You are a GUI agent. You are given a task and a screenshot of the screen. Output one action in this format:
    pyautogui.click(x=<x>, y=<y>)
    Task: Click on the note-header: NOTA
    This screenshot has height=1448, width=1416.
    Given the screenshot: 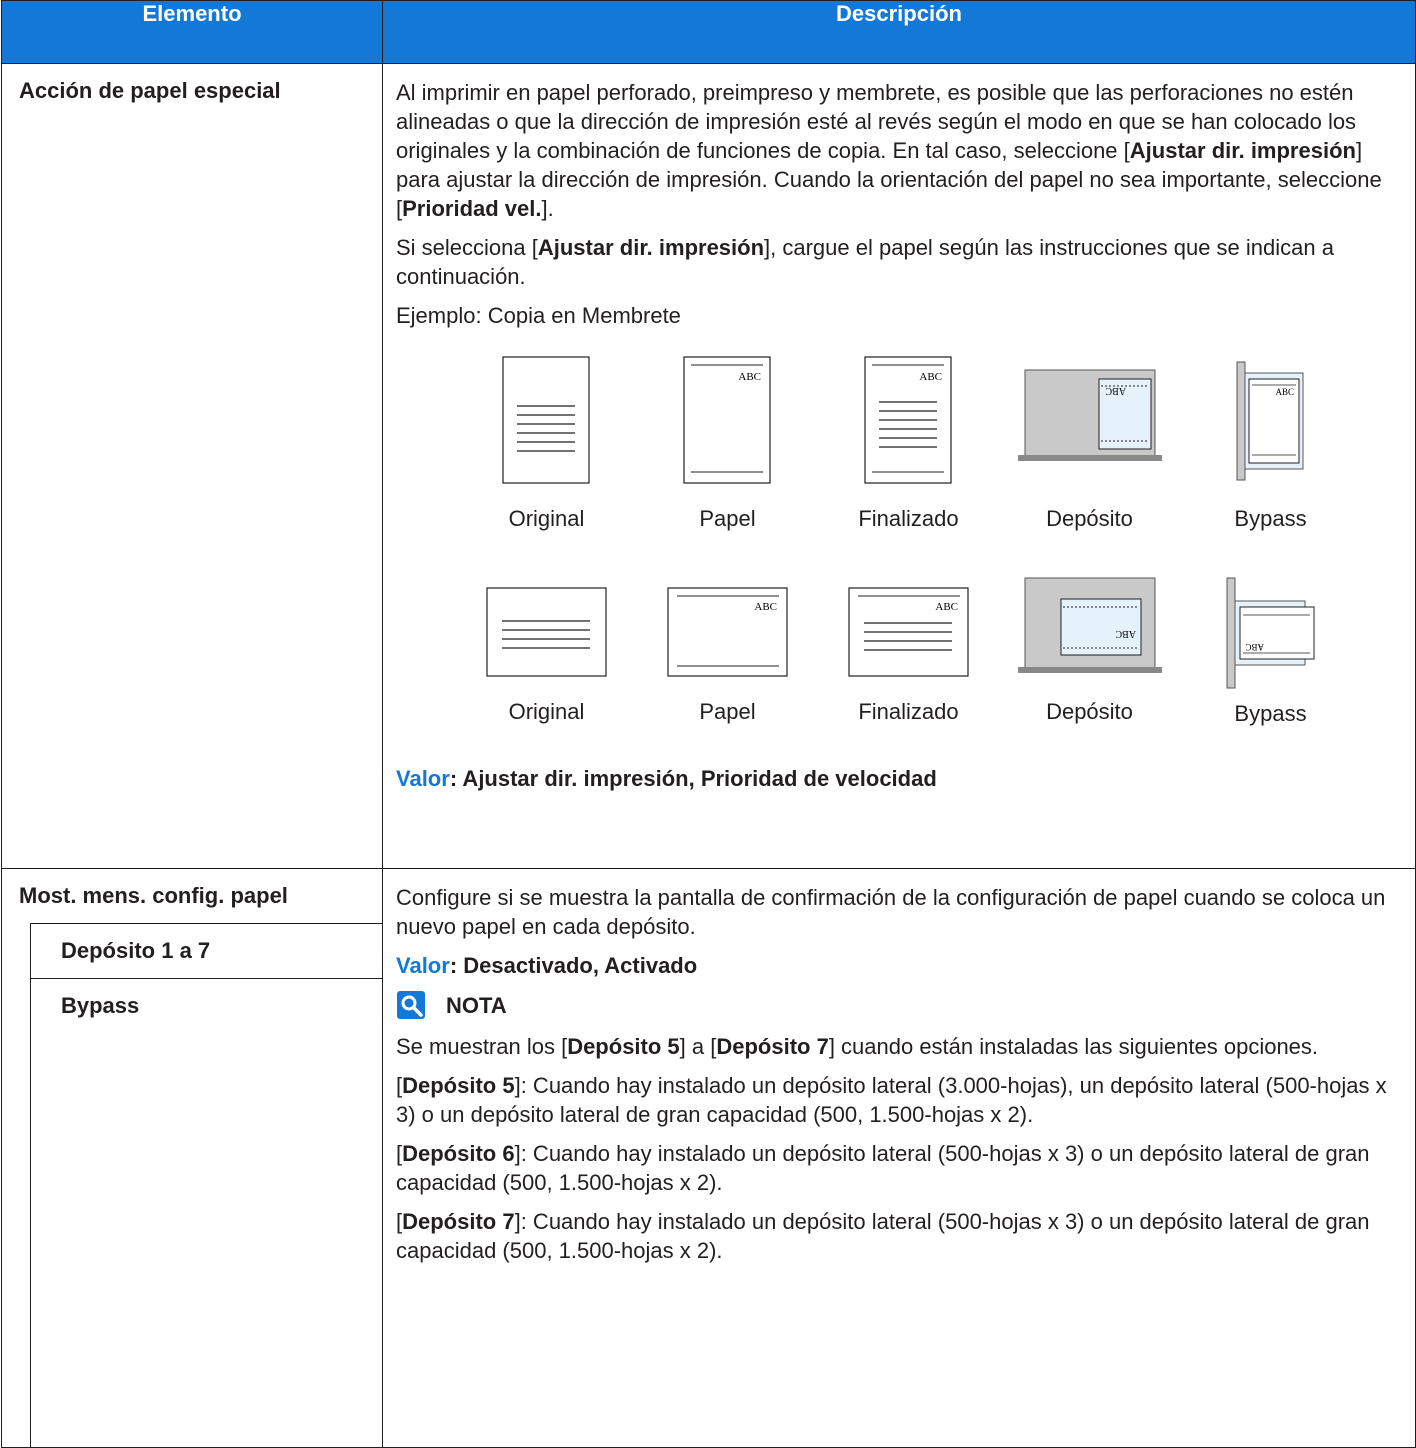 What is the action you would take?
    pyautogui.click(x=899, y=1005)
    